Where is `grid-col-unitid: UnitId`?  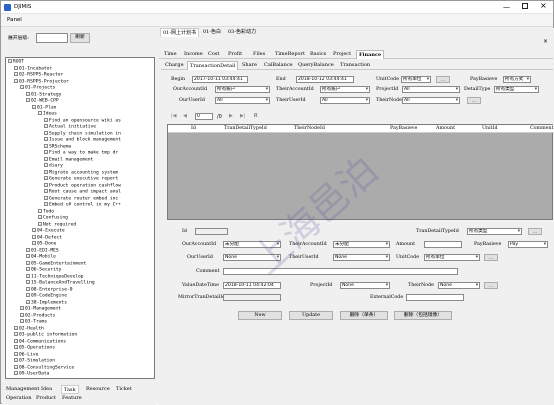
grid-col-unitid: UnitId is located at coordinates (490, 128).